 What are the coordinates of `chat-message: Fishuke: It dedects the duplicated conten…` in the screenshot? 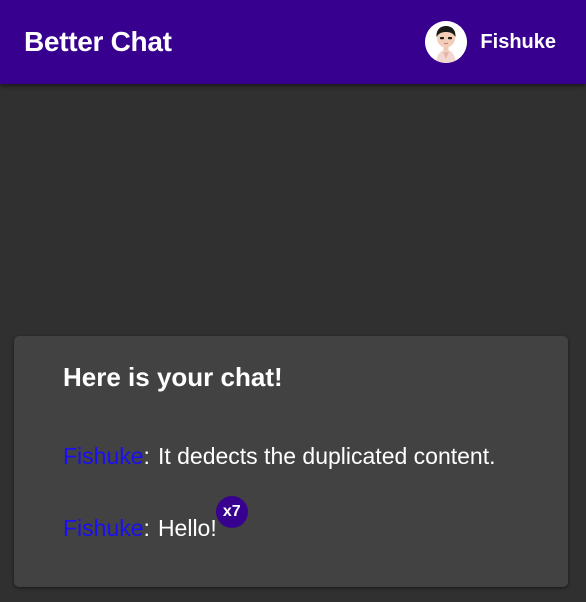 It's located at (279, 456).